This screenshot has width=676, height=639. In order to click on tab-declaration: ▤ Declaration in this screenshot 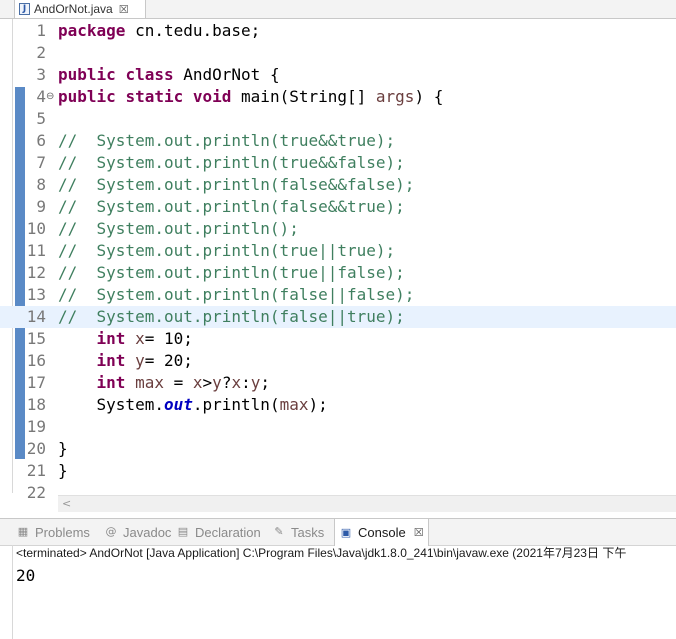, I will do `click(218, 532)`.